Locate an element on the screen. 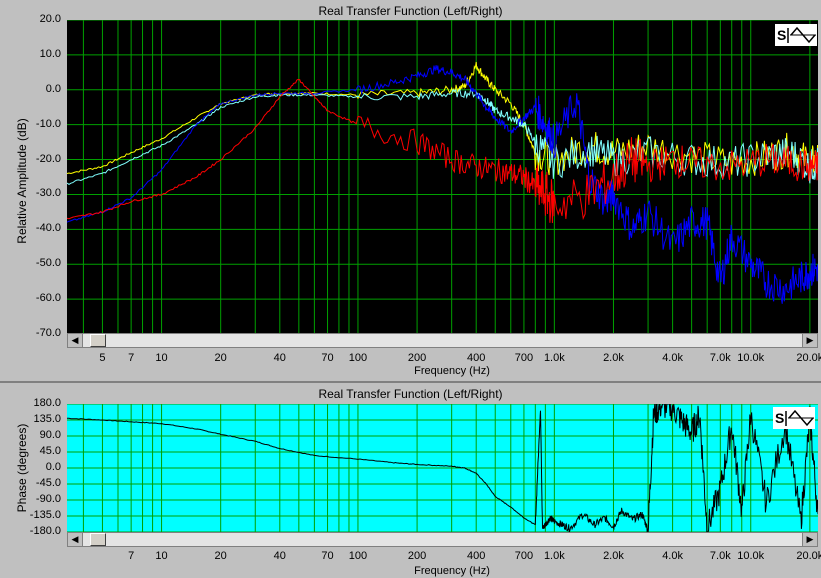  y-tick-label: -20.0 is located at coordinates (48, 158).